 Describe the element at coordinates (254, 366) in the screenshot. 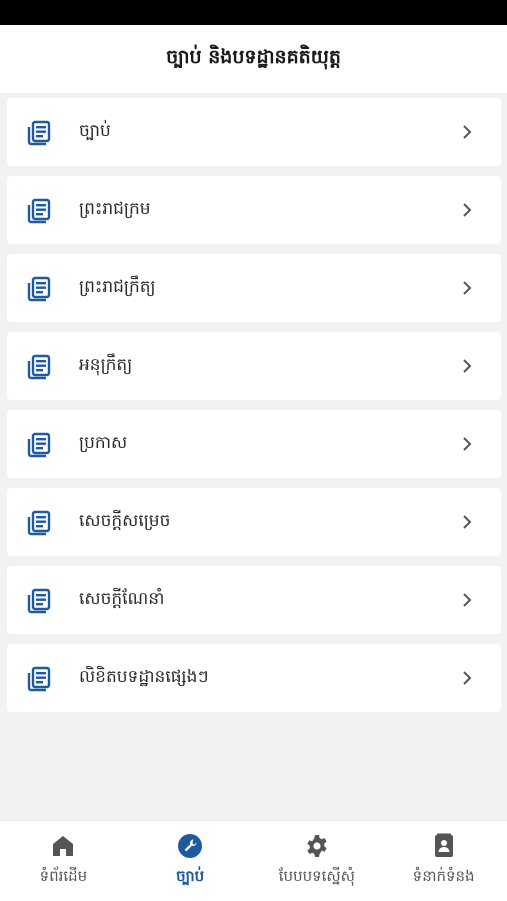

I see `list-item-sub-decree: អនុក្រឹត្យ` at that location.